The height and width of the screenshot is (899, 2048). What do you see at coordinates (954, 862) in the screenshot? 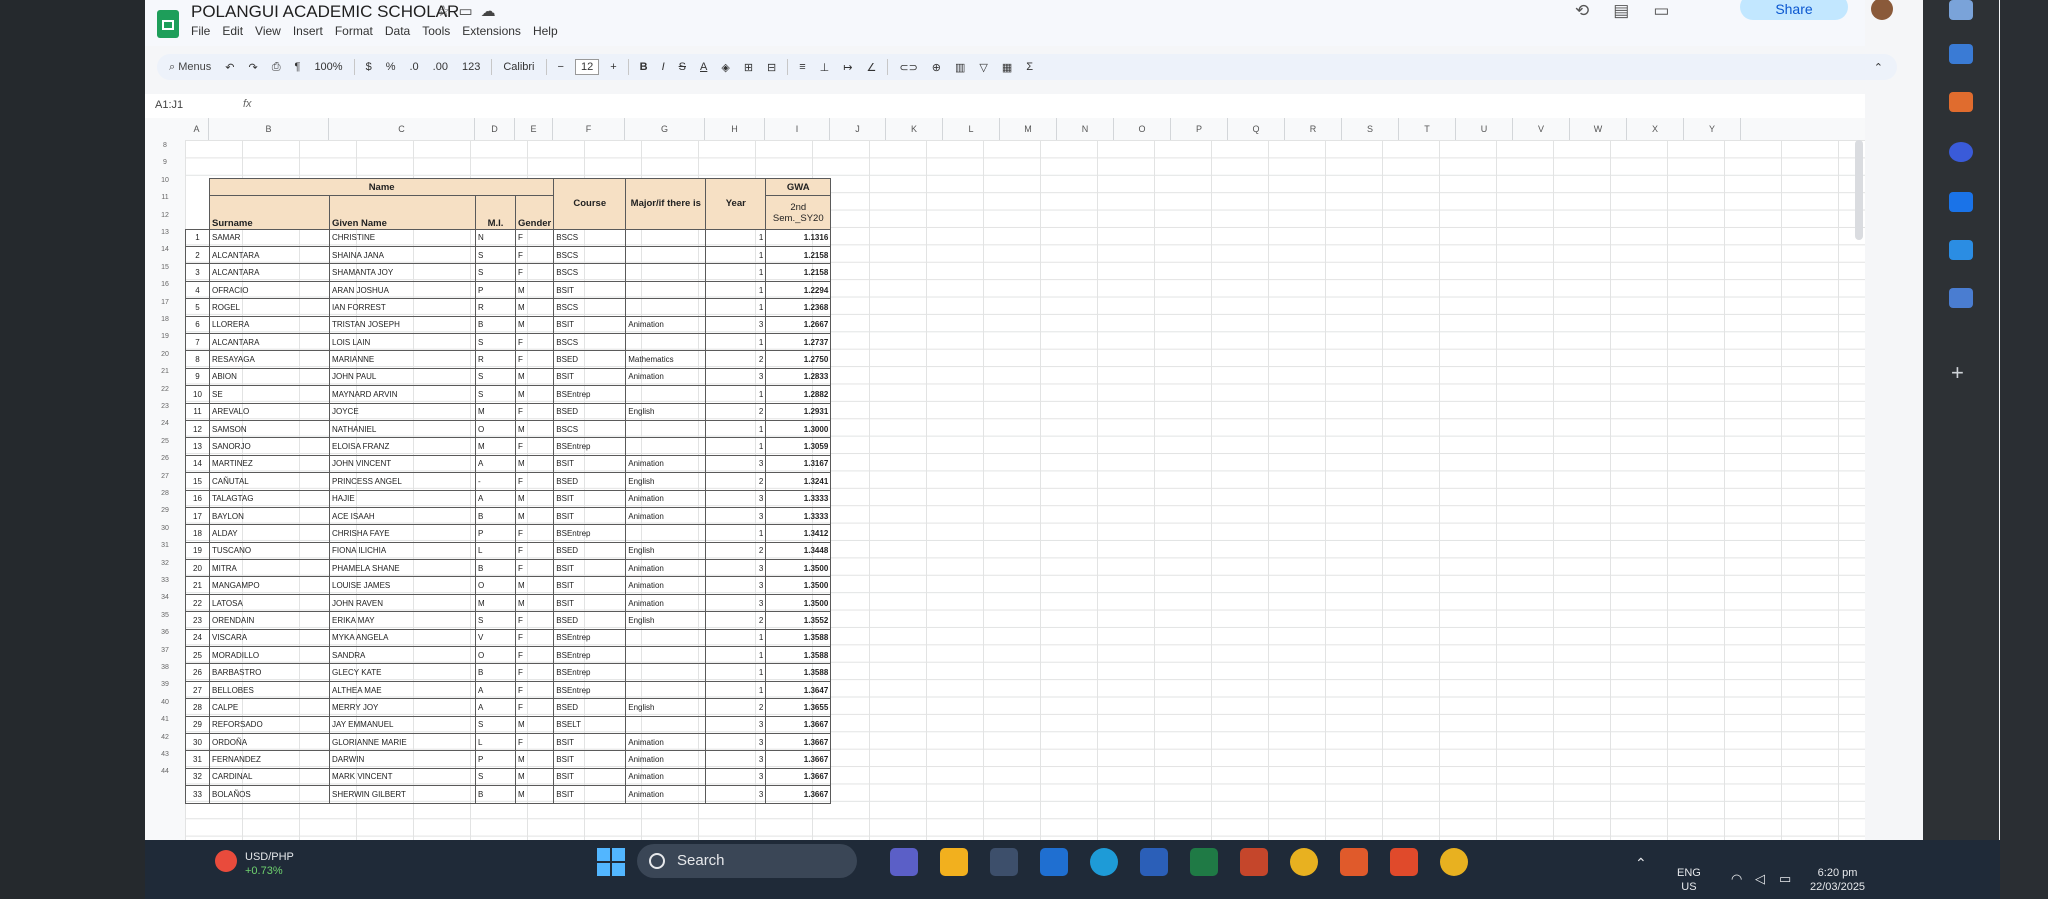
I see `file-explorer-icon` at bounding box center [954, 862].